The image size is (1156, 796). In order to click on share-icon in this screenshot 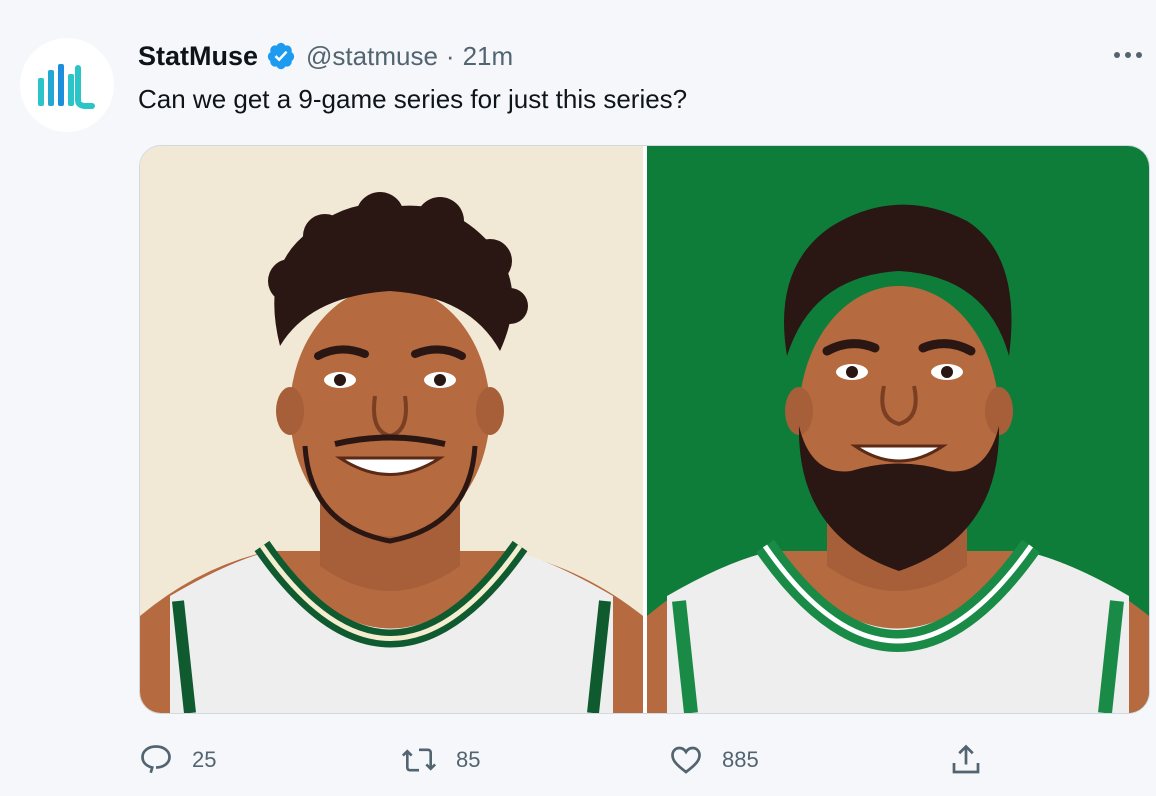, I will do `click(966, 759)`.